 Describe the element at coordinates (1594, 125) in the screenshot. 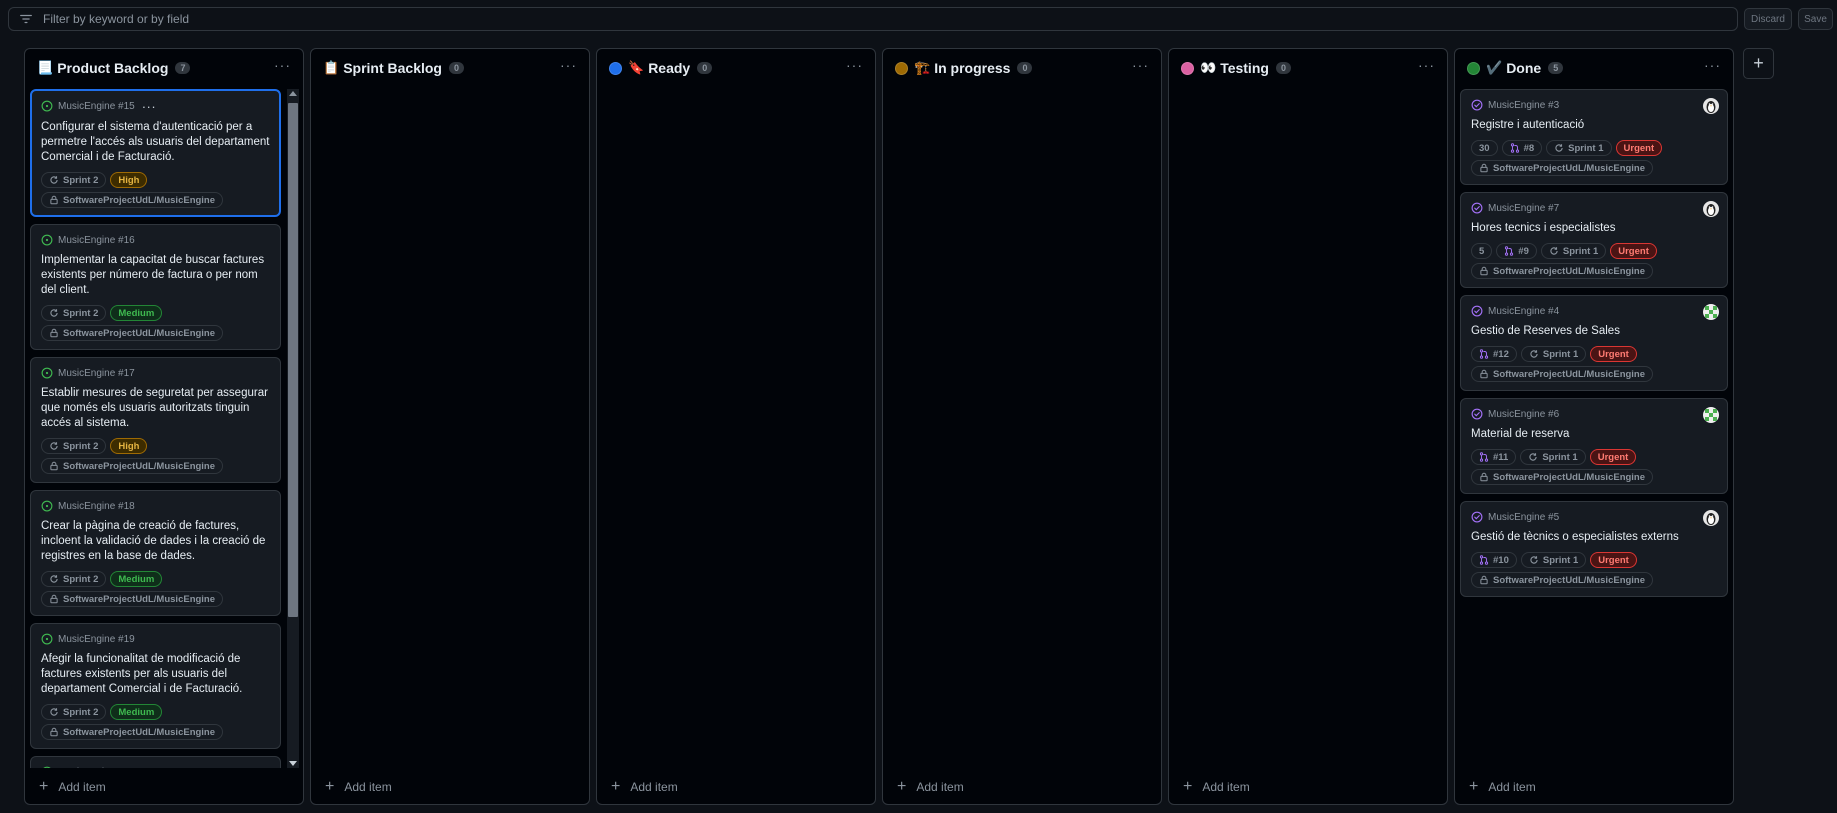

I see `issue-title: Registre i autenticació` at that location.